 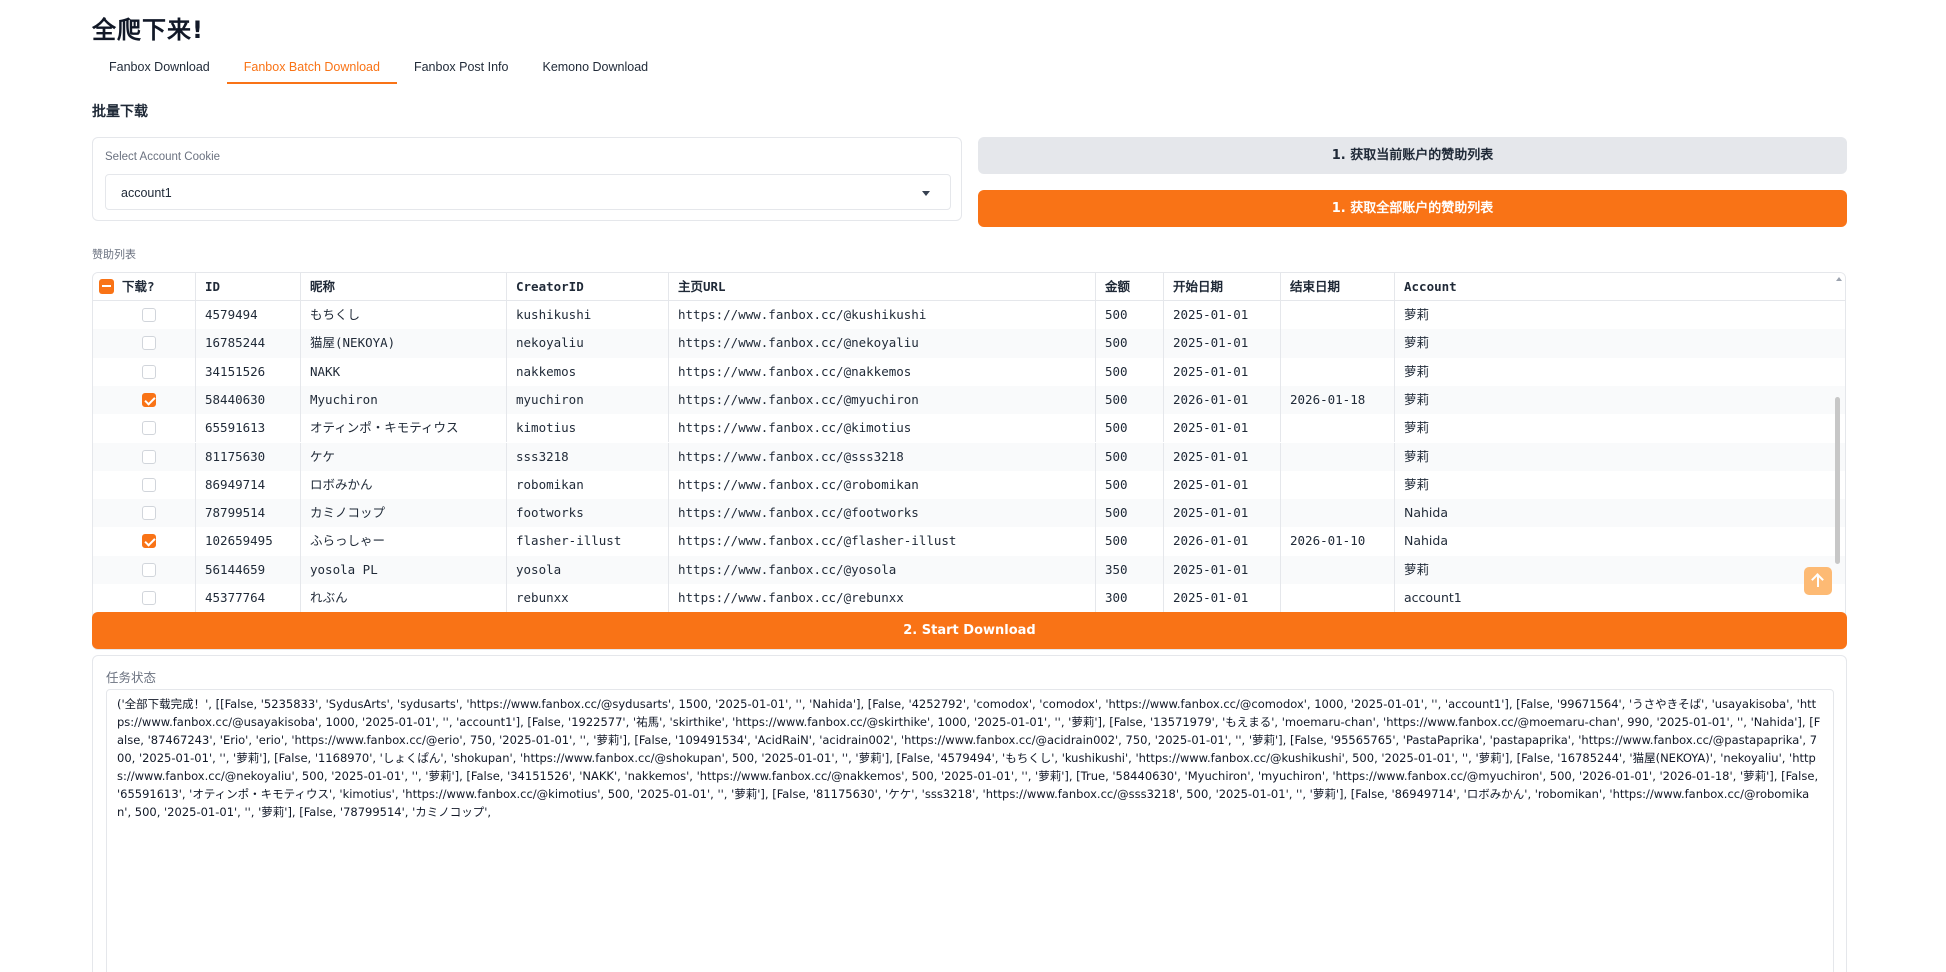 I want to click on column-header-nickname: 昵称, so click(x=404, y=287).